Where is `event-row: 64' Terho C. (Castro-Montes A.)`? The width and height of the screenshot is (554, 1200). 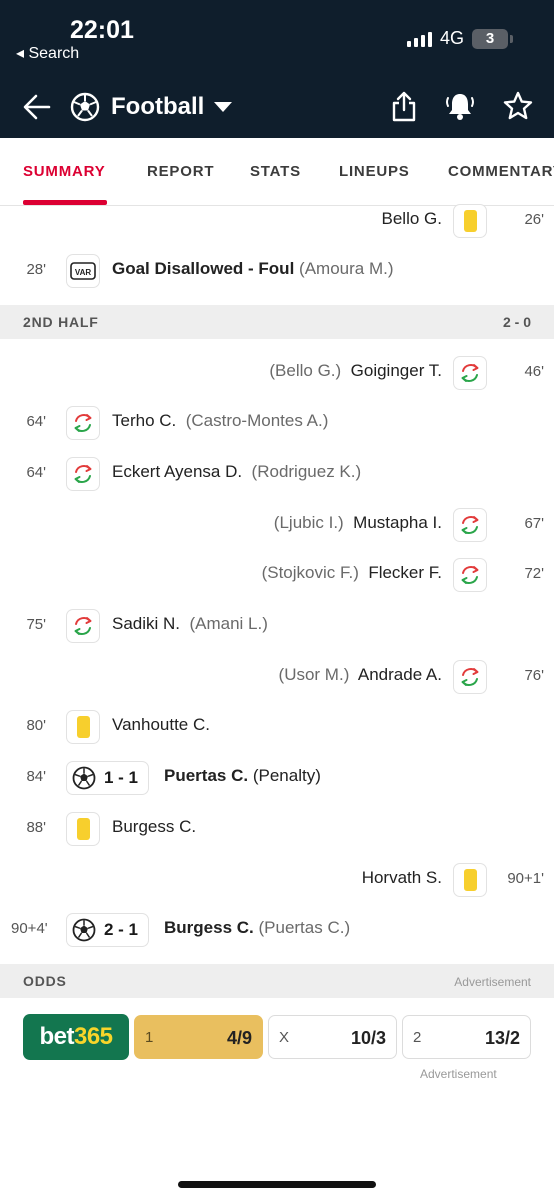 event-row: 64' Terho C. (Castro-Montes A.) is located at coordinates (277, 423).